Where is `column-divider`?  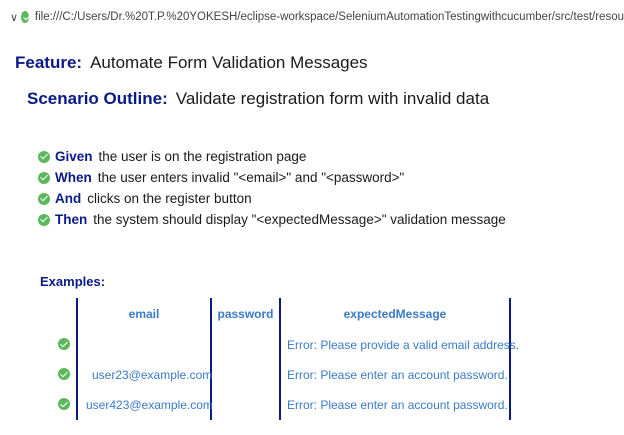
column-divider is located at coordinates (510, 359).